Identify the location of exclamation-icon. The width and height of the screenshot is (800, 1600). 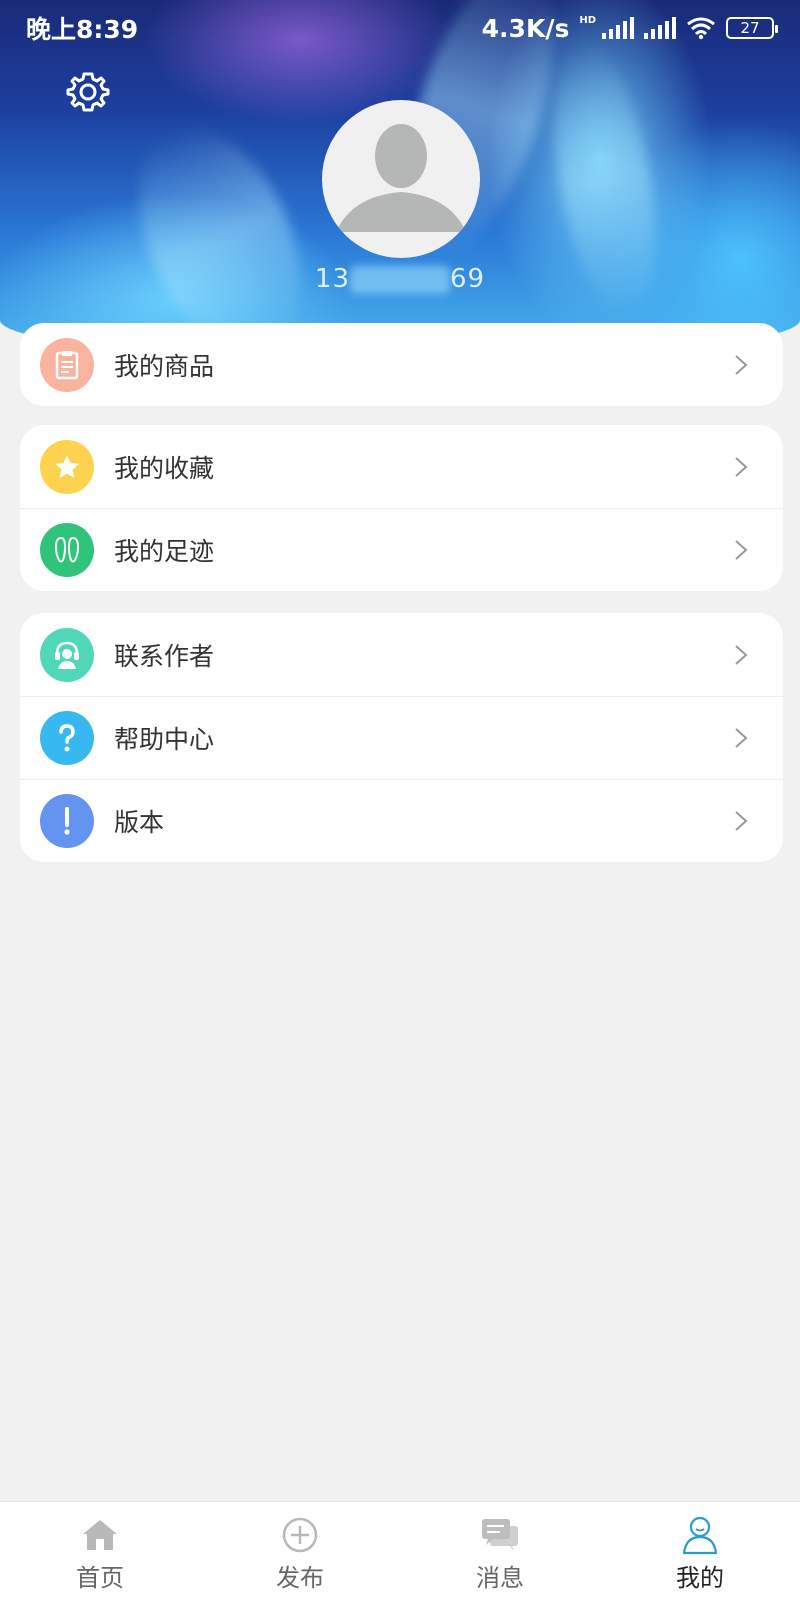
(67, 821).